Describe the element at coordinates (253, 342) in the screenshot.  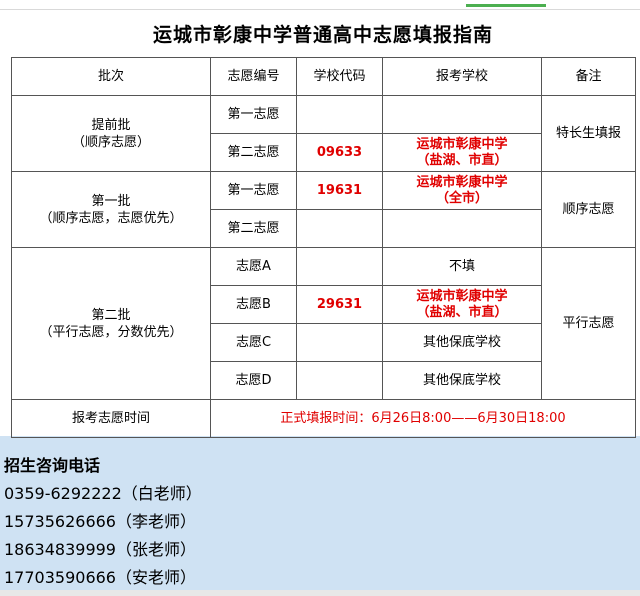
I see `choice-cell: 志愿C` at that location.